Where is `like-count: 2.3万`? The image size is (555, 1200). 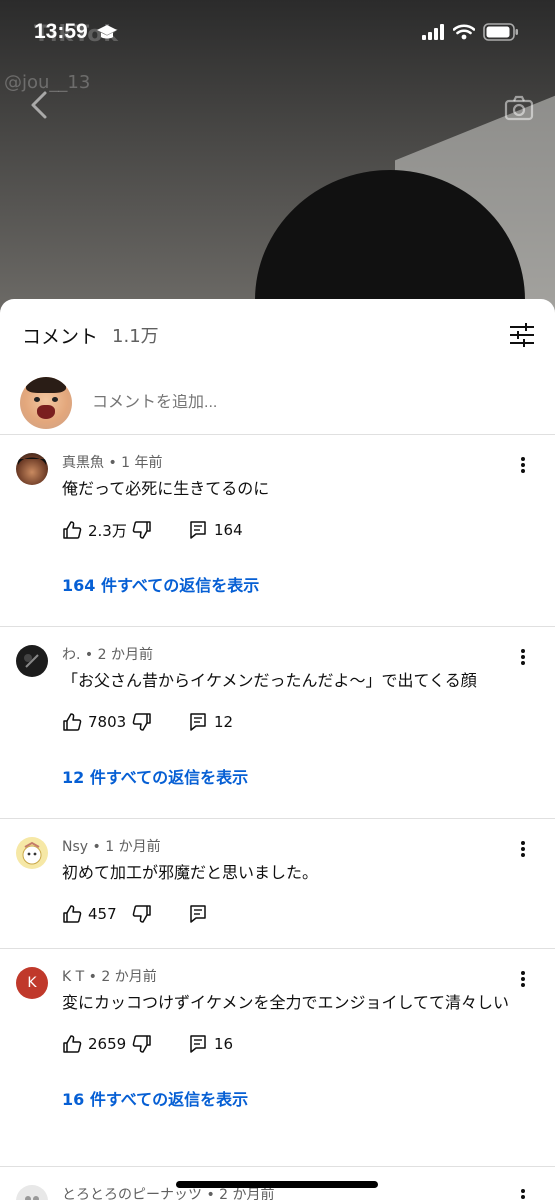
like-count: 2.3万 is located at coordinates (107, 530).